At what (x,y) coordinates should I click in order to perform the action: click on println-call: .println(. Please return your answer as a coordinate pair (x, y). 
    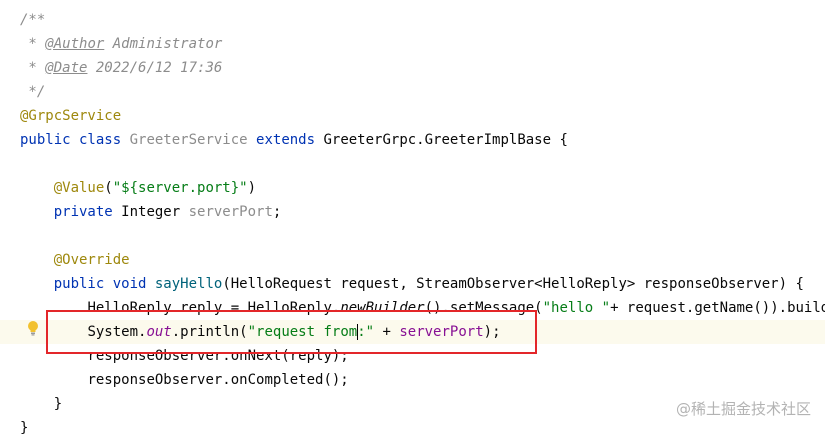
    Looking at the image, I should click on (209, 332).